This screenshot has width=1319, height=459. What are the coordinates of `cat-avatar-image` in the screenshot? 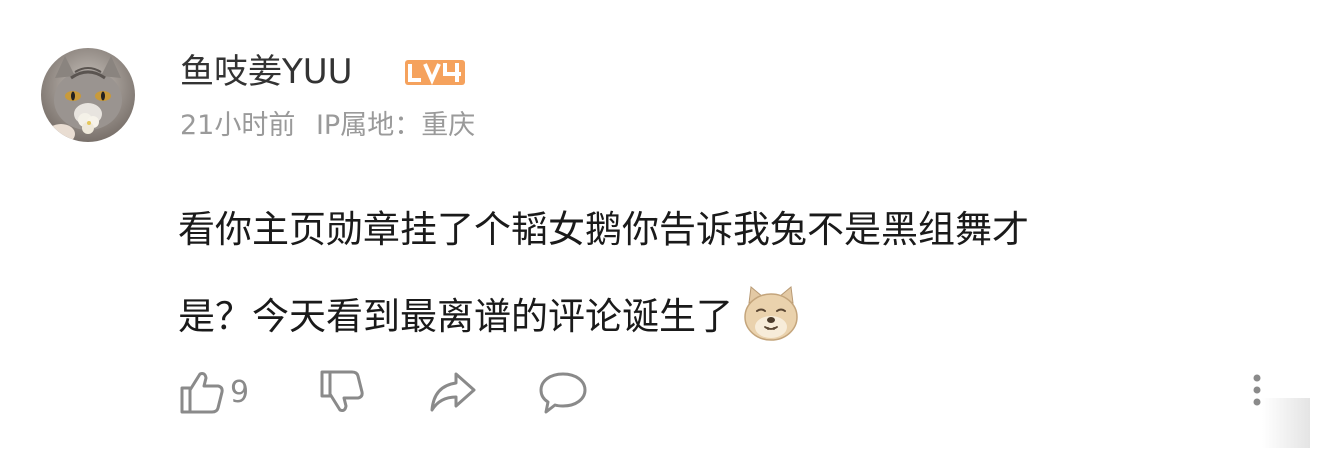 It's located at (88, 95).